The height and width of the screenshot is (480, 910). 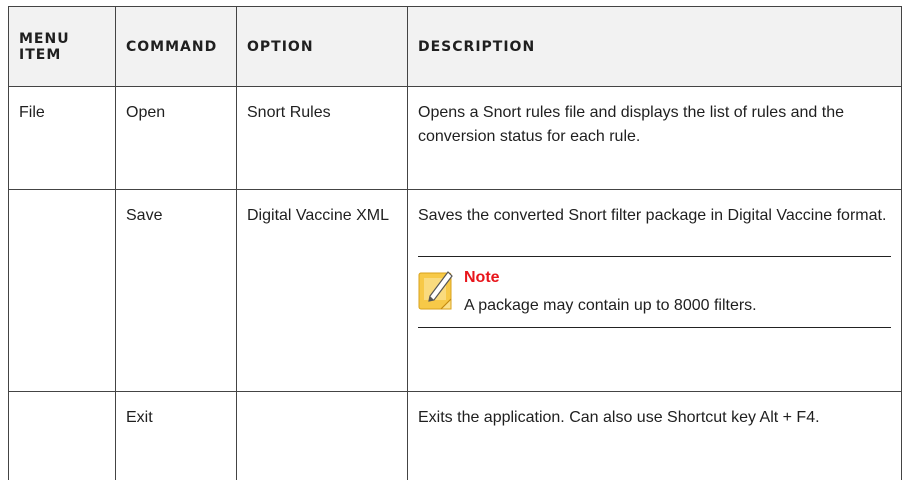 What do you see at coordinates (322, 436) in the screenshot?
I see `cell-option` at bounding box center [322, 436].